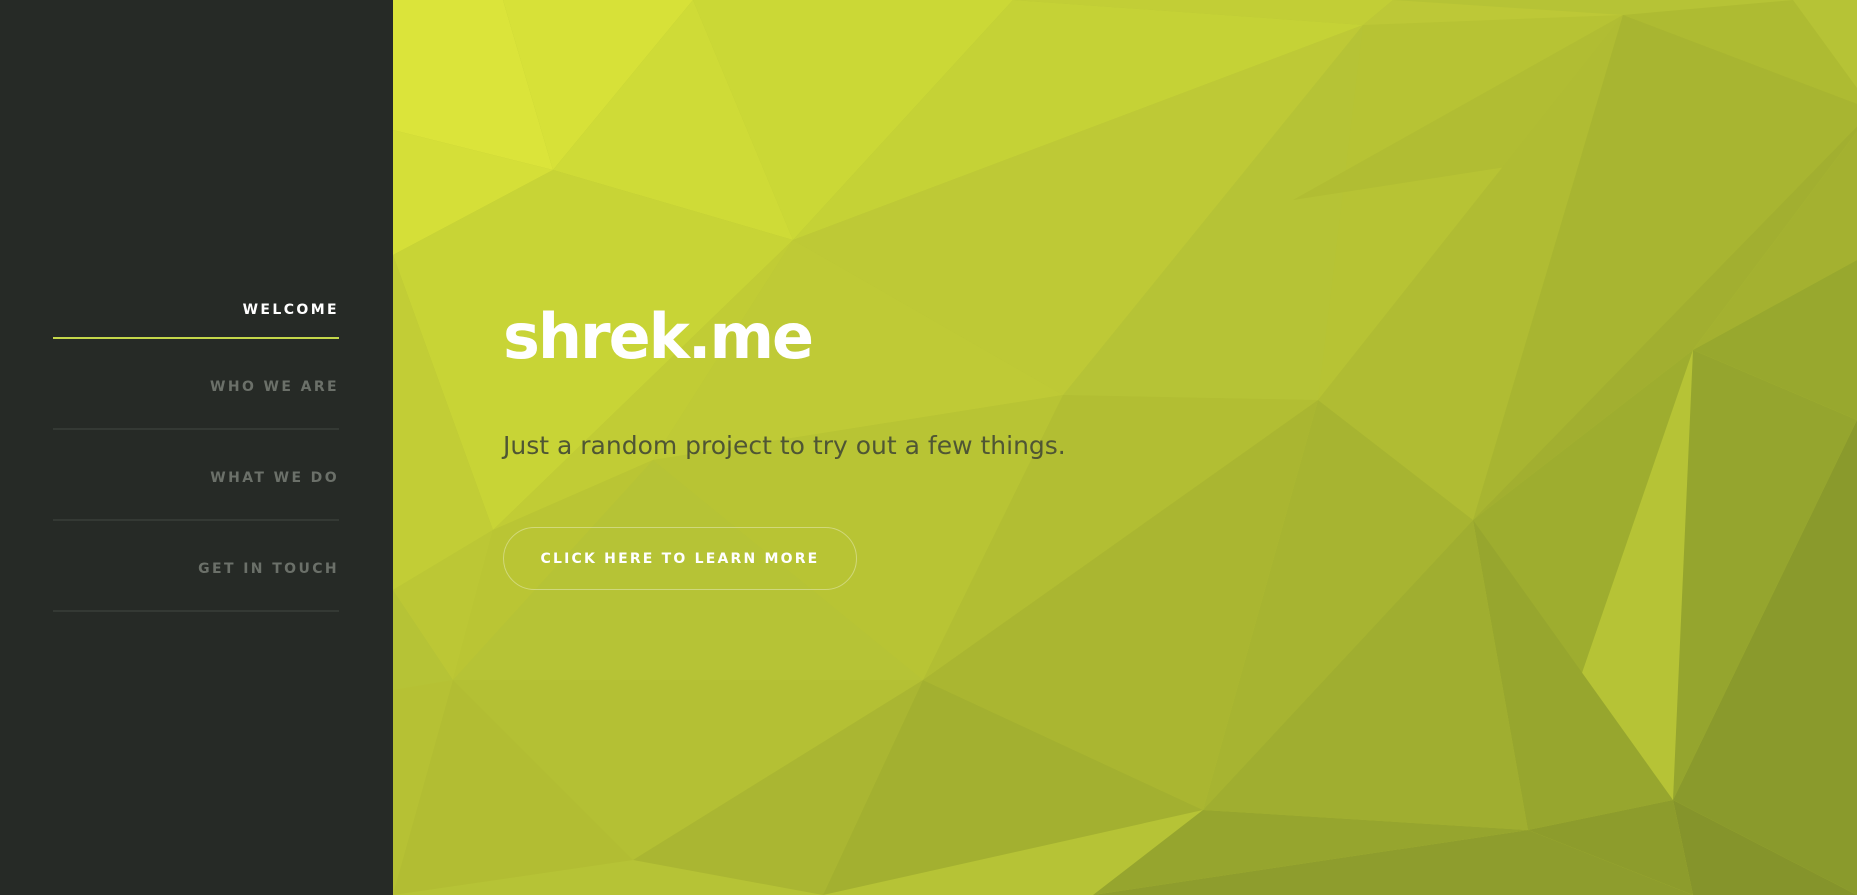 The height and width of the screenshot is (895, 1857). Describe the element at coordinates (268, 569) in the screenshot. I see `nav-item-label: GET IN TOUCH` at that location.